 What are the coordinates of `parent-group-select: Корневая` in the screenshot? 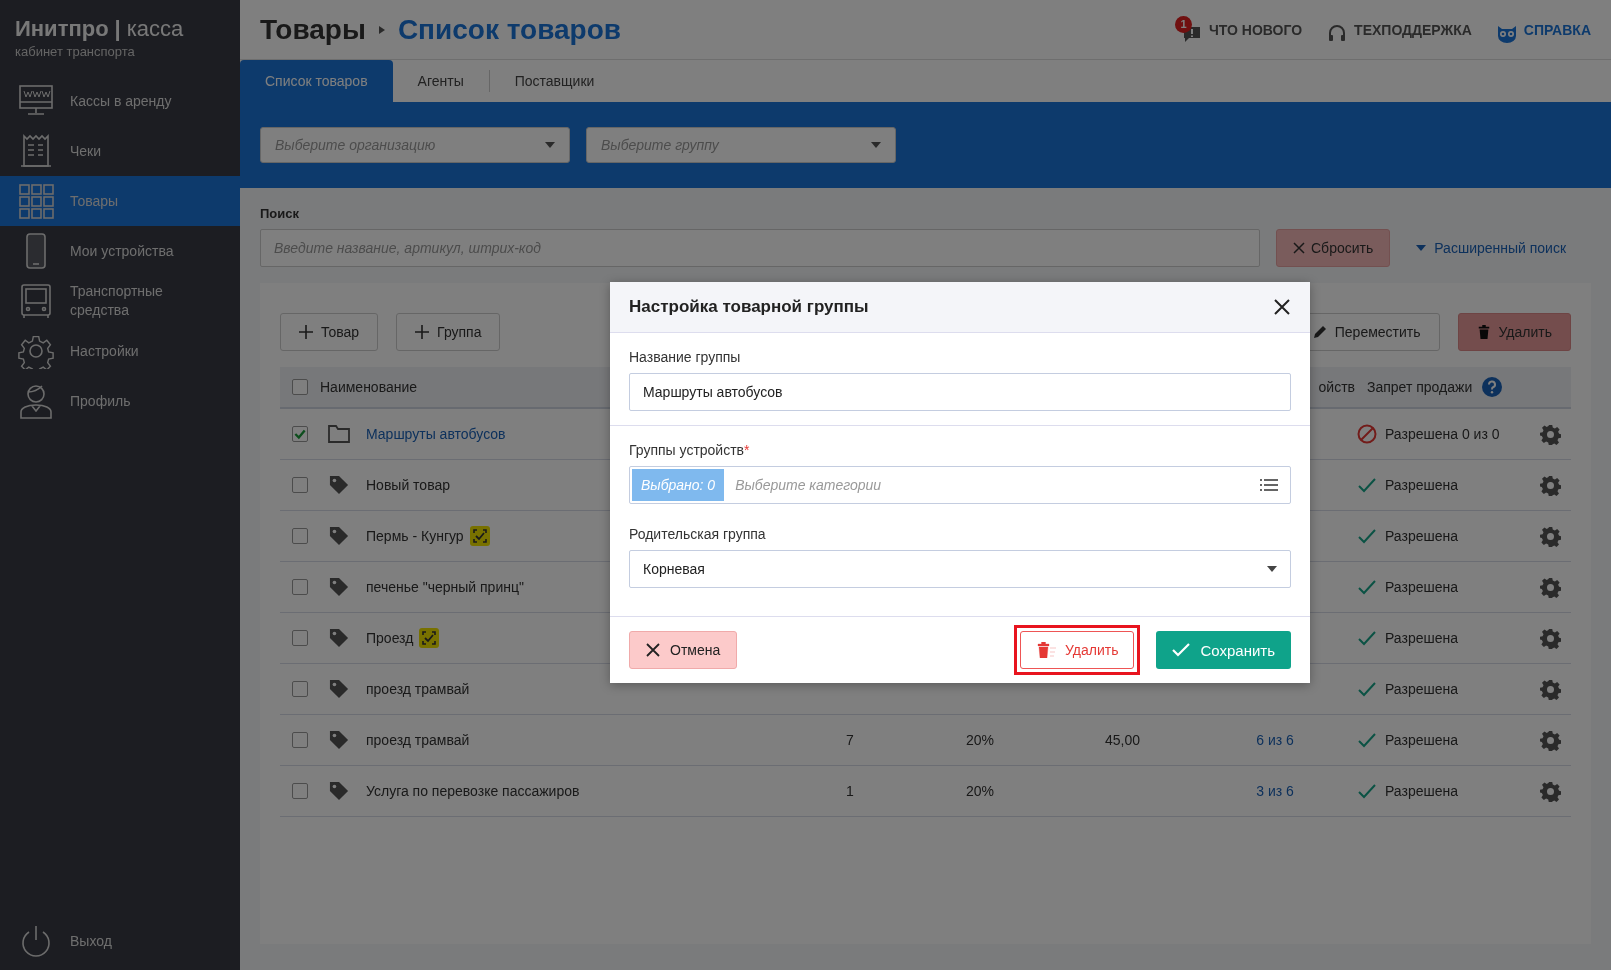 It's located at (960, 569).